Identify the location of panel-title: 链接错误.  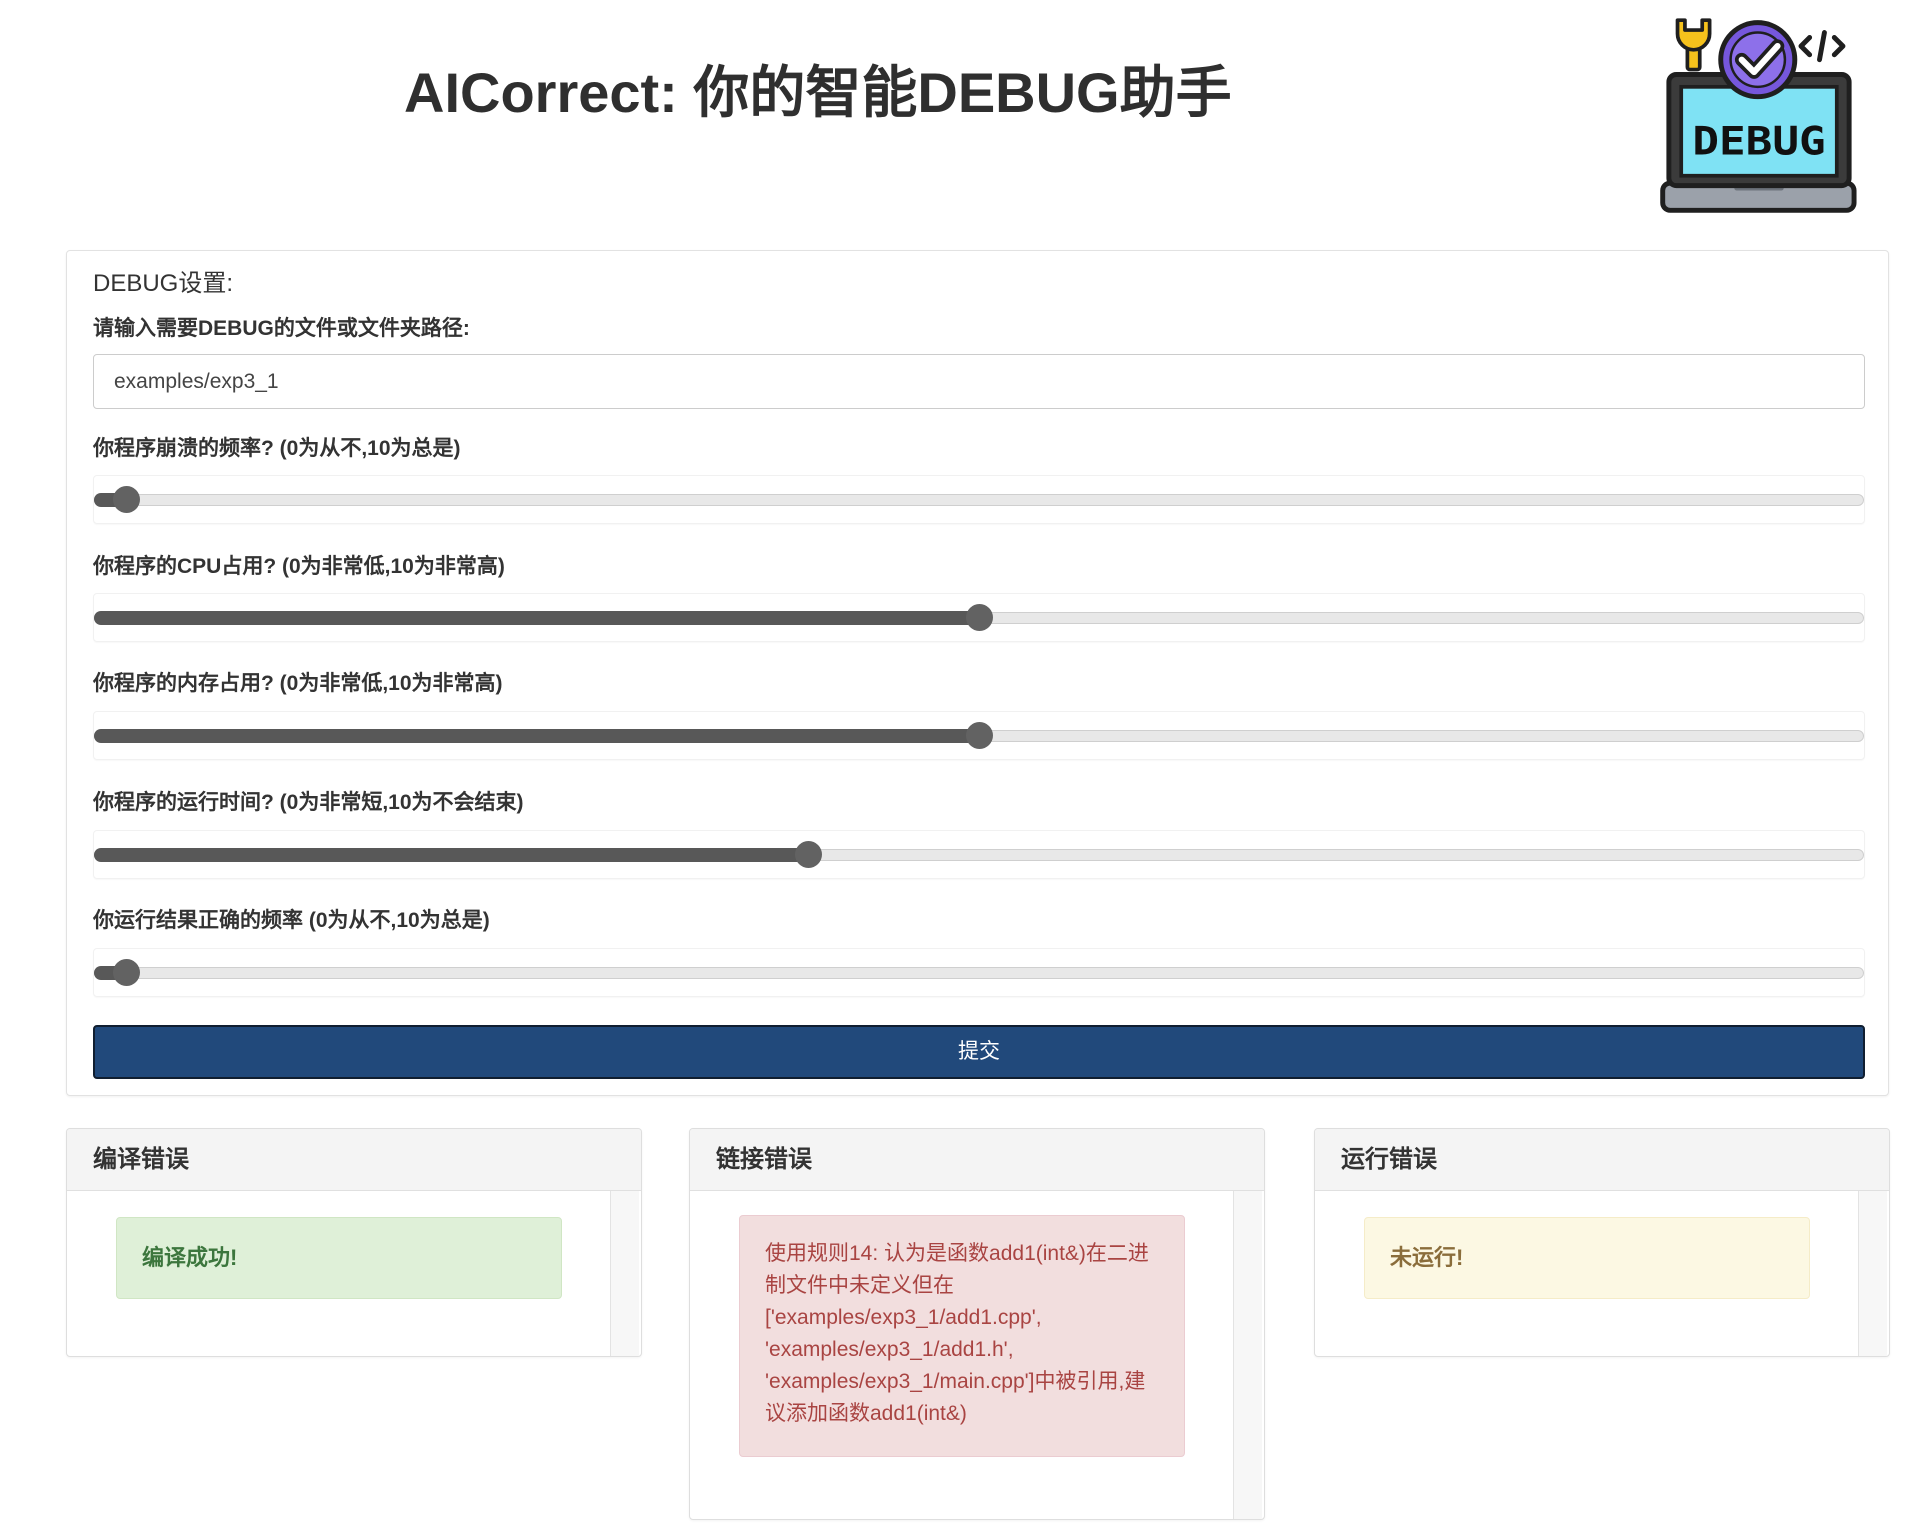
(764, 1159).